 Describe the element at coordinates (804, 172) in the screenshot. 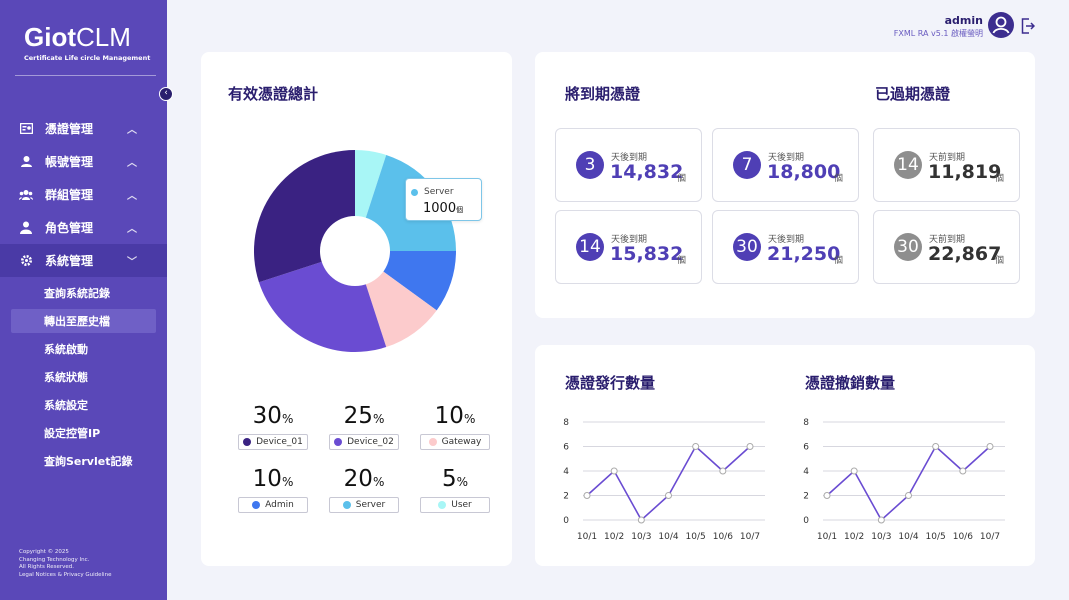

I see `box-value: 18,800` at that location.